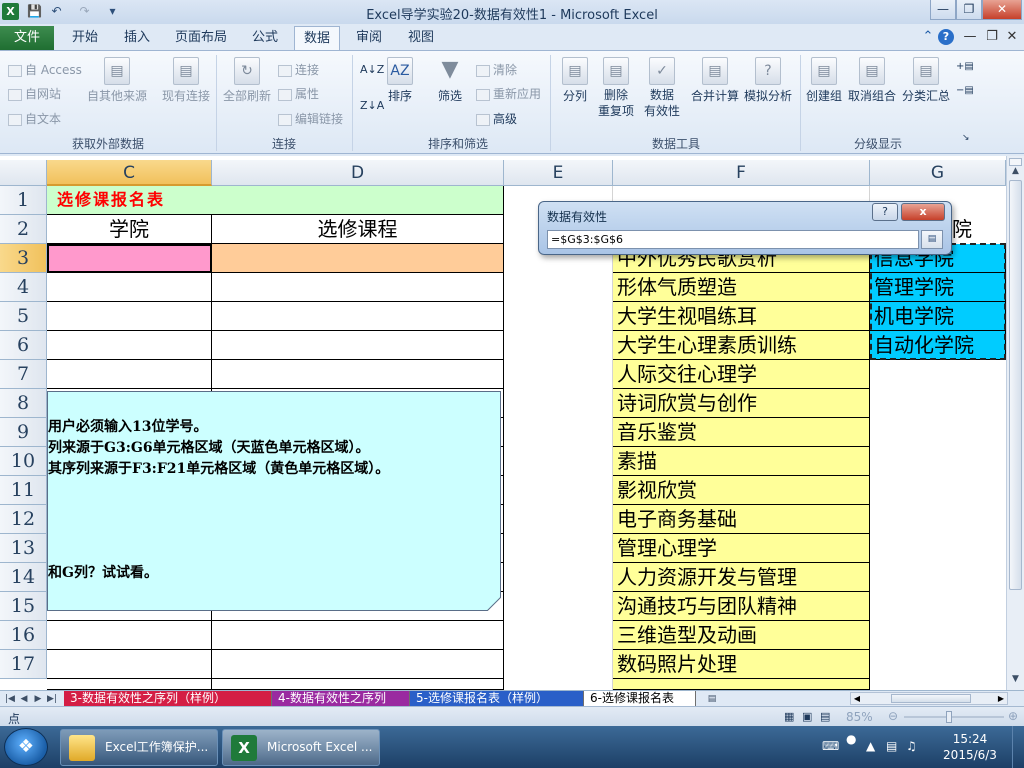 The width and height of the screenshot is (1024, 768). Describe the element at coordinates (824, 80) in the screenshot. I see `group-button: ▤ 创建组` at that location.